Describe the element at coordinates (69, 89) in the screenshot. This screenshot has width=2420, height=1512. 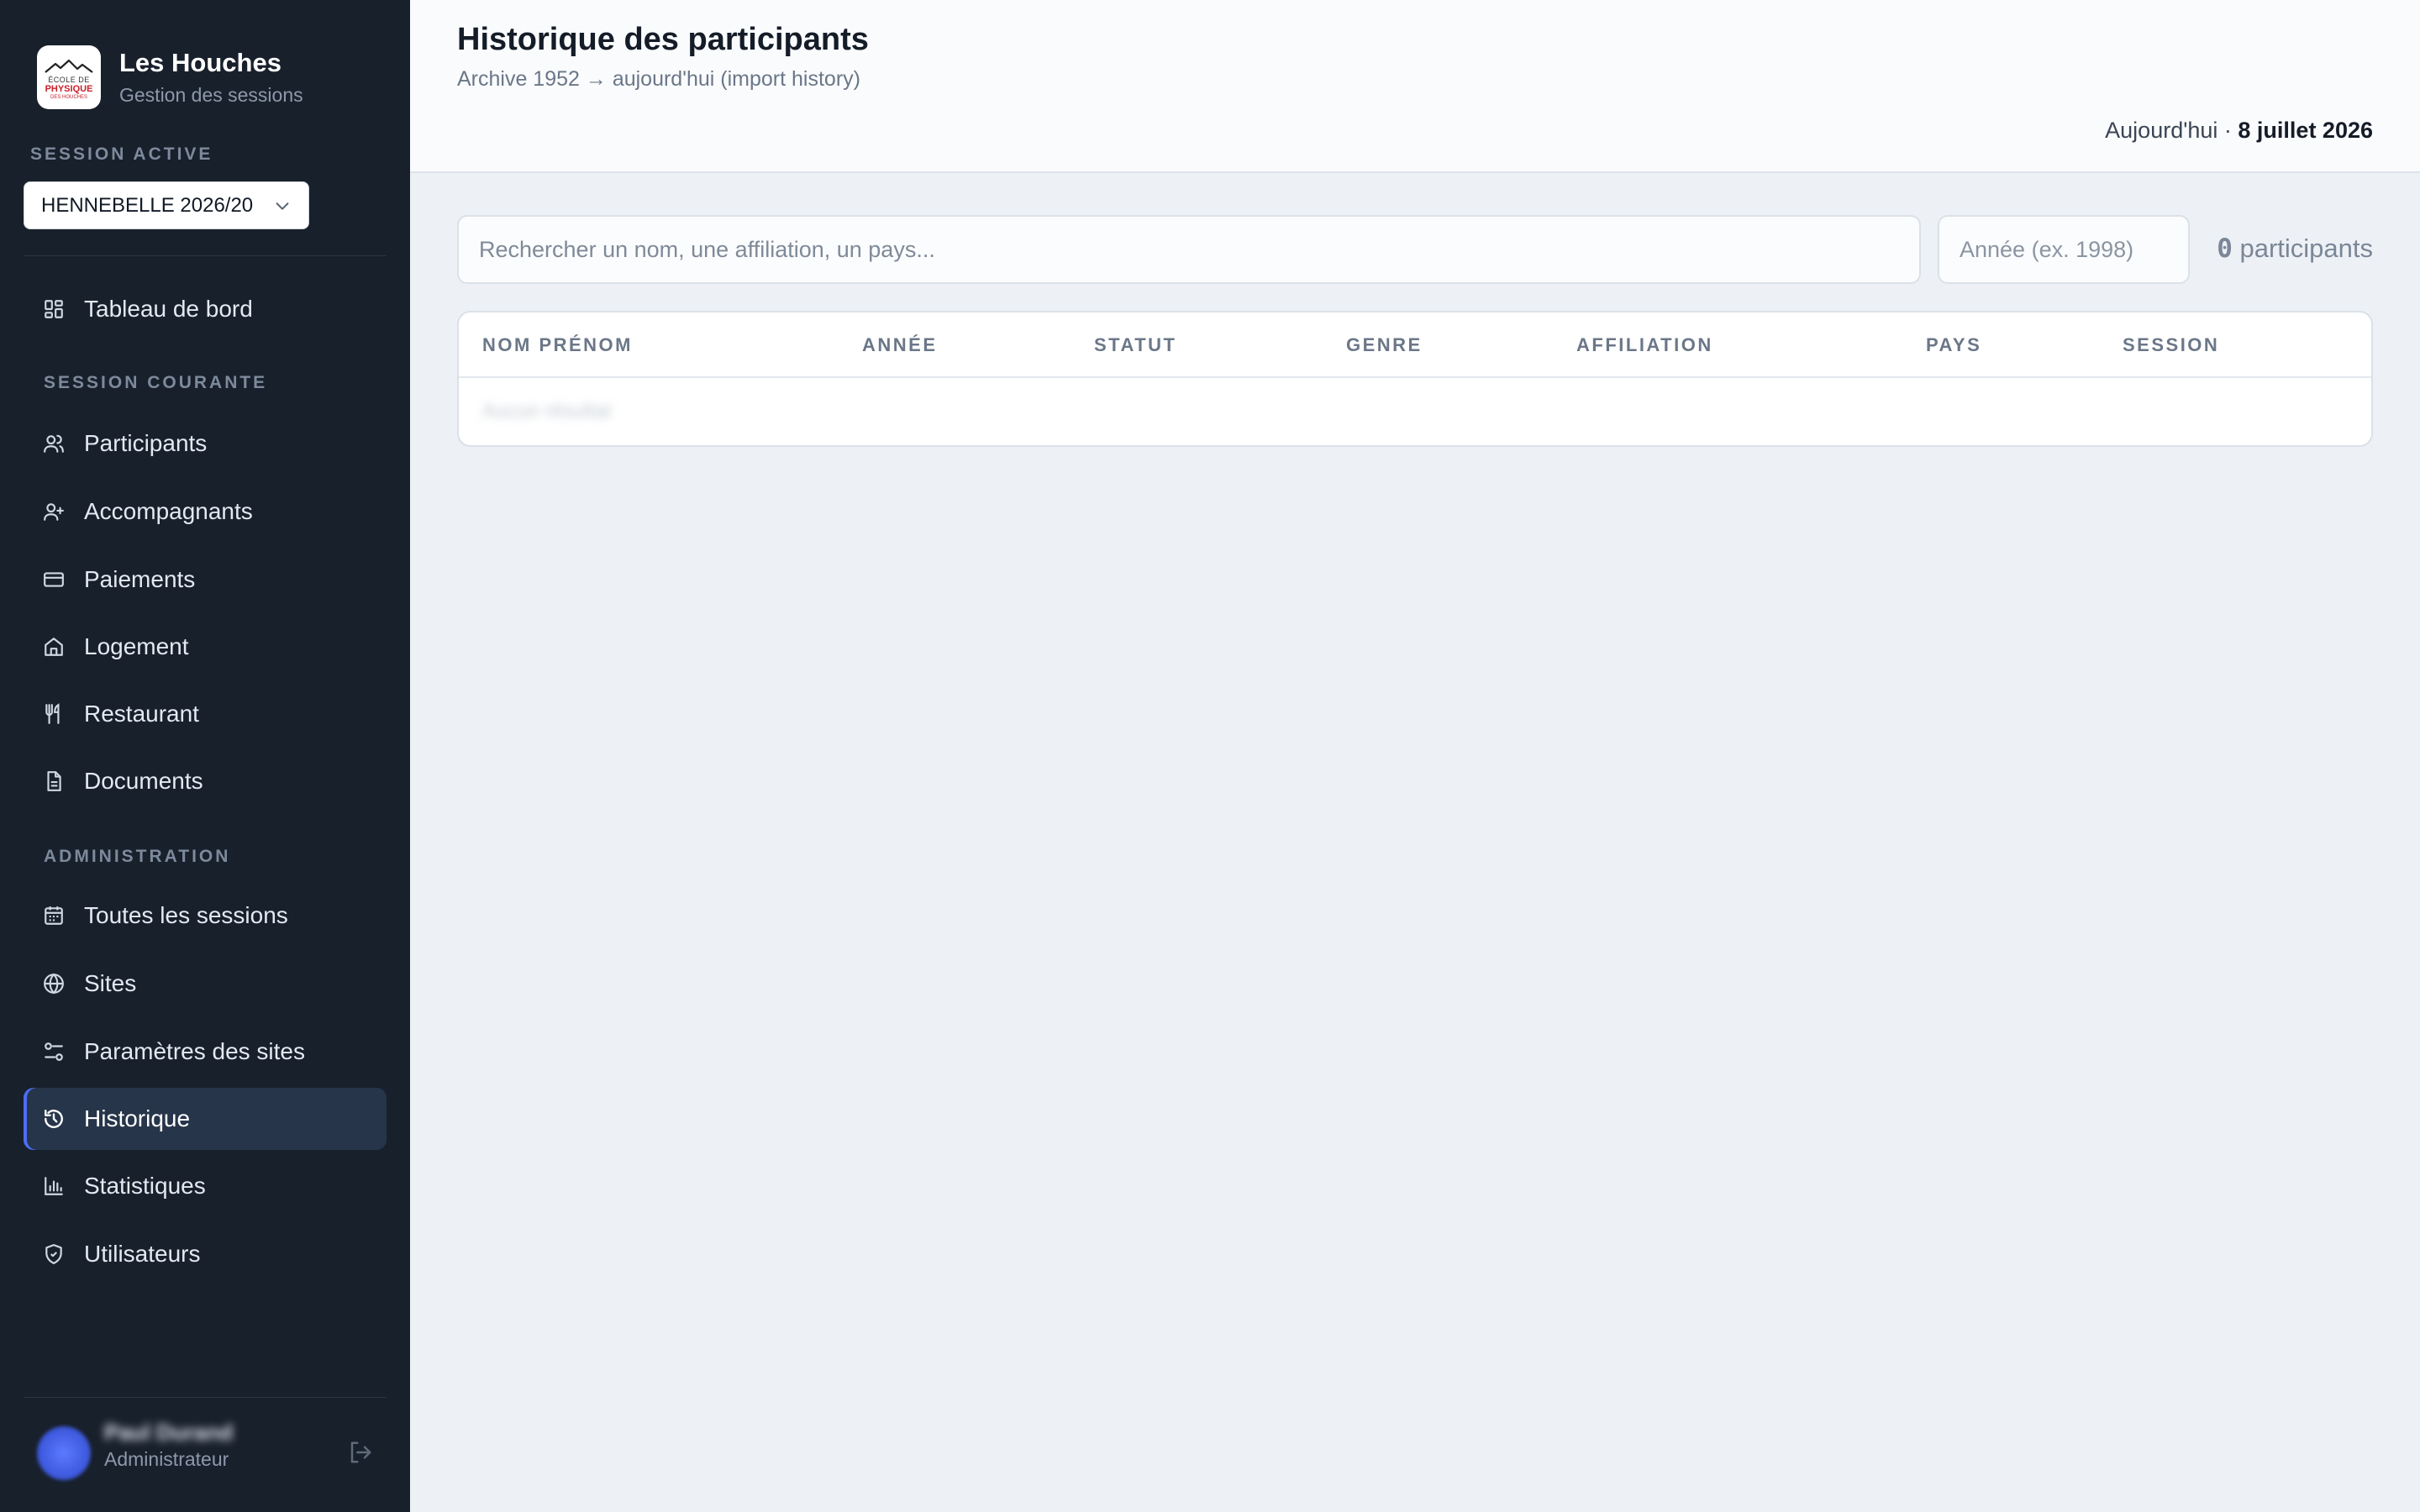
I see `logo-line-2: PHYSIQUE` at that location.